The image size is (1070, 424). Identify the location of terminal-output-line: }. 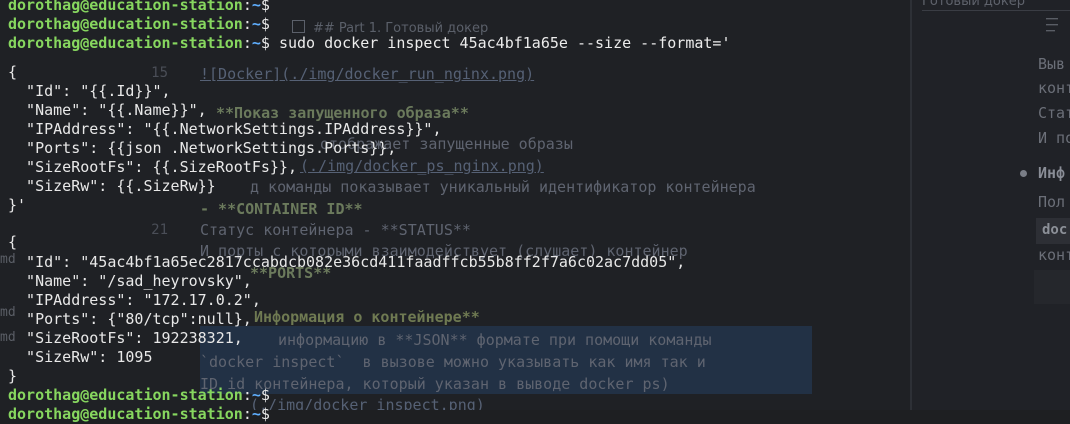
(13, 376).